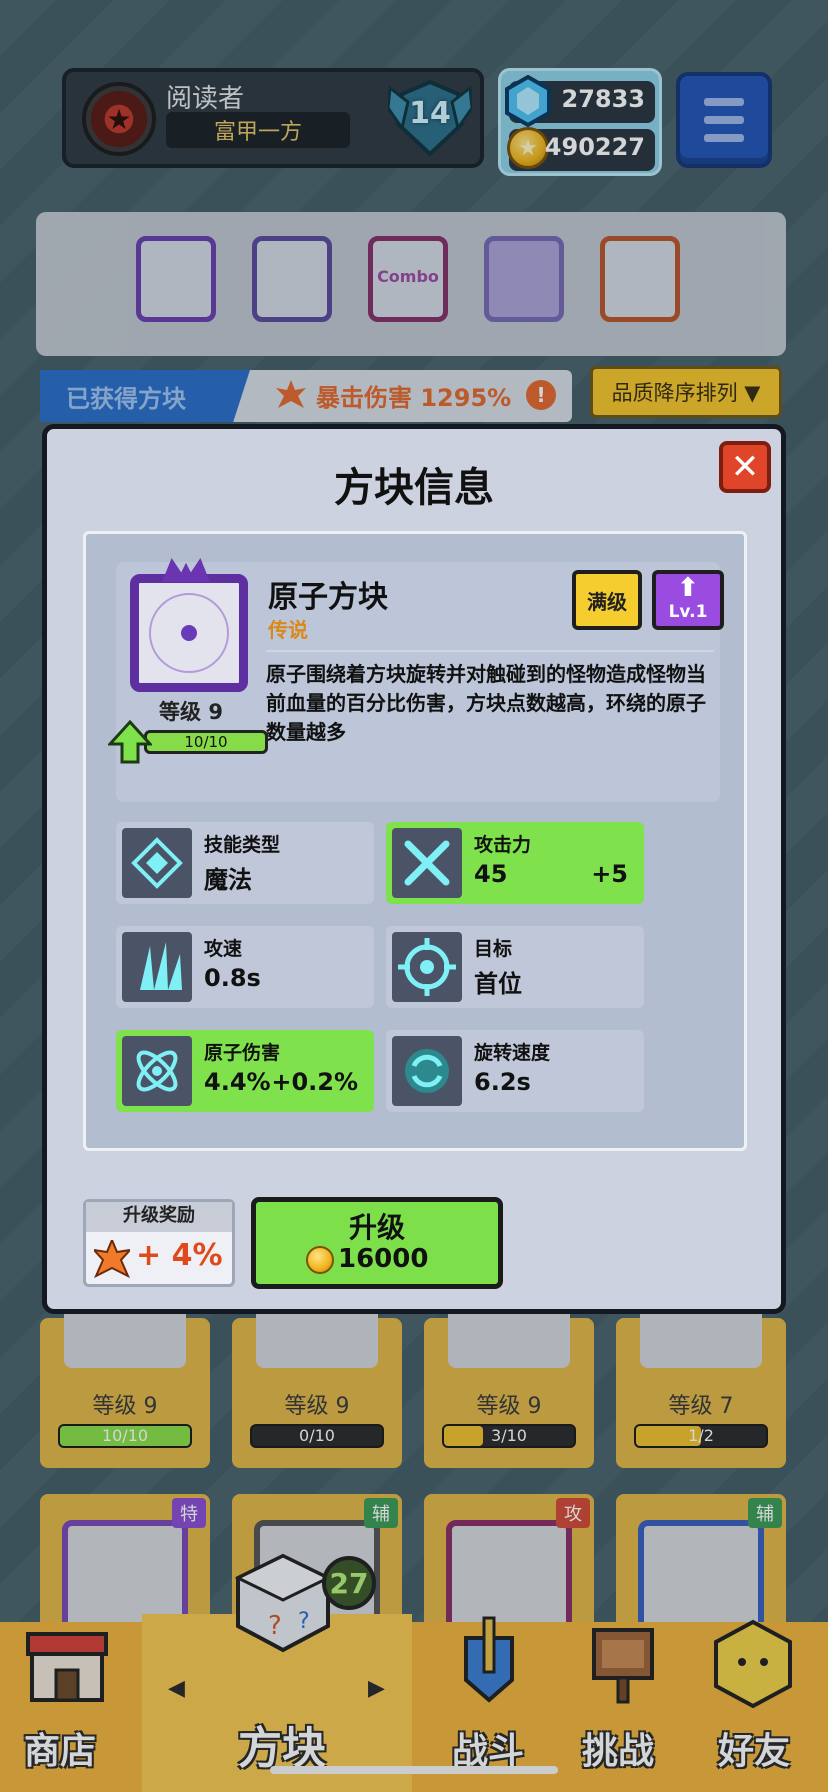  I want to click on max-level-button: 满级, so click(607, 600).